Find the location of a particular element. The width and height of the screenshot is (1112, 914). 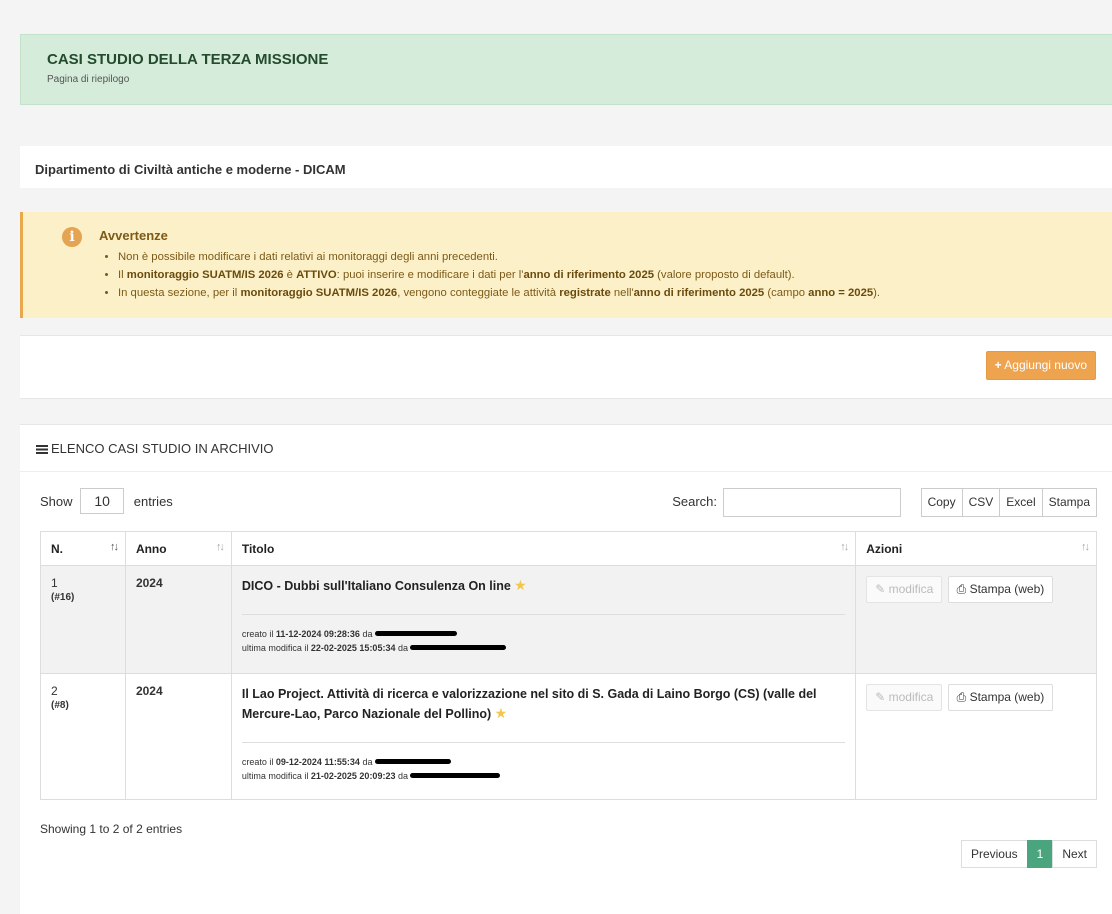

page-title: CASI STUDIO DELLA TERZA MISSIONE is located at coordinates (188, 59).